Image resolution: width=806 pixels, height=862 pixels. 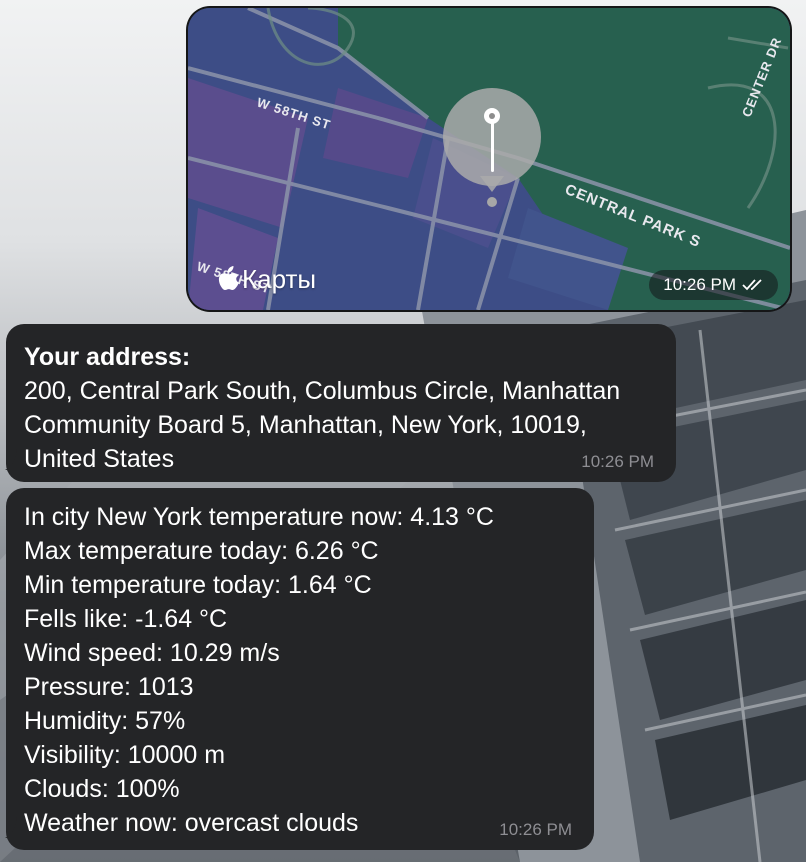 What do you see at coordinates (492, 147) in the screenshot?
I see `pin-icon-stick` at bounding box center [492, 147].